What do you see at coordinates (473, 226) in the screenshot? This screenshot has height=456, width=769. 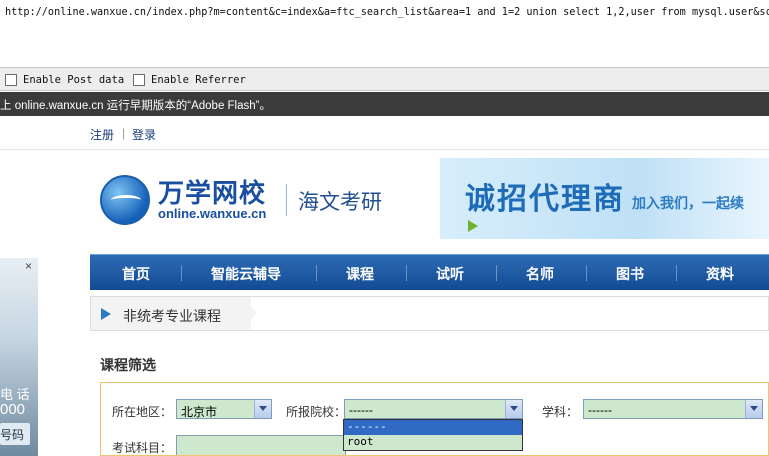 I see `play-triangle-icon` at bounding box center [473, 226].